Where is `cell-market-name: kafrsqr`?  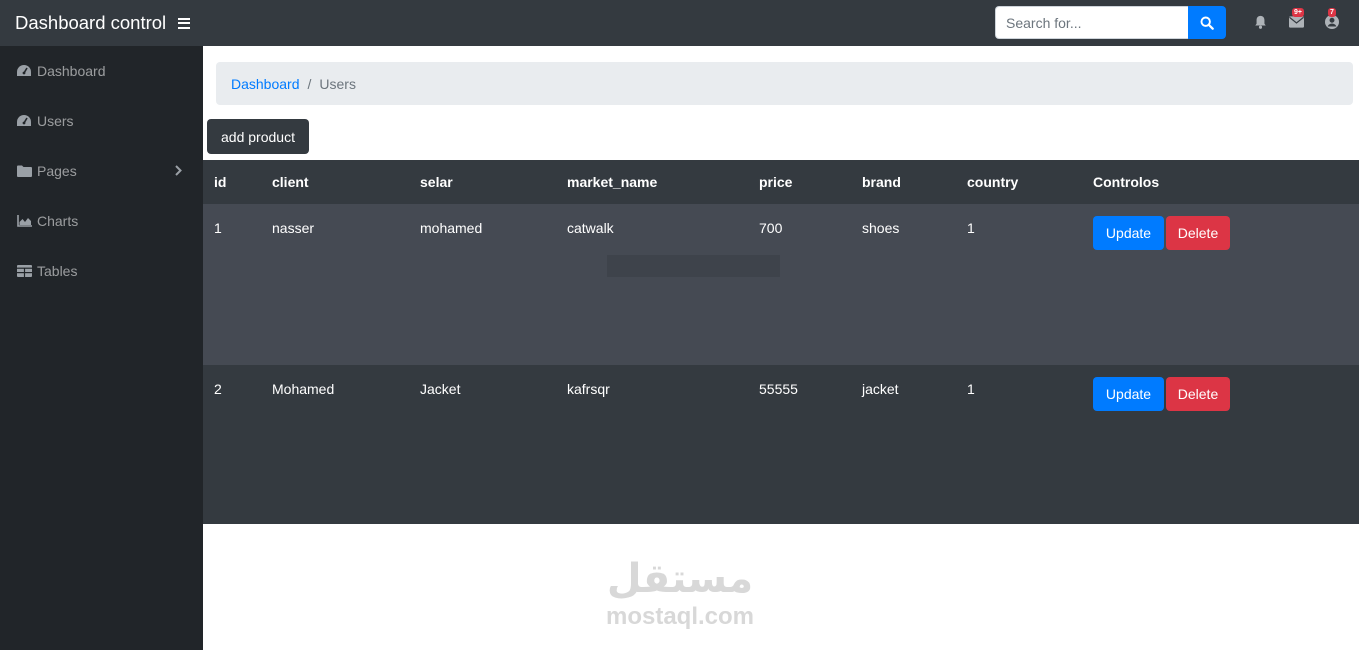 cell-market-name: kafrsqr is located at coordinates (588, 389).